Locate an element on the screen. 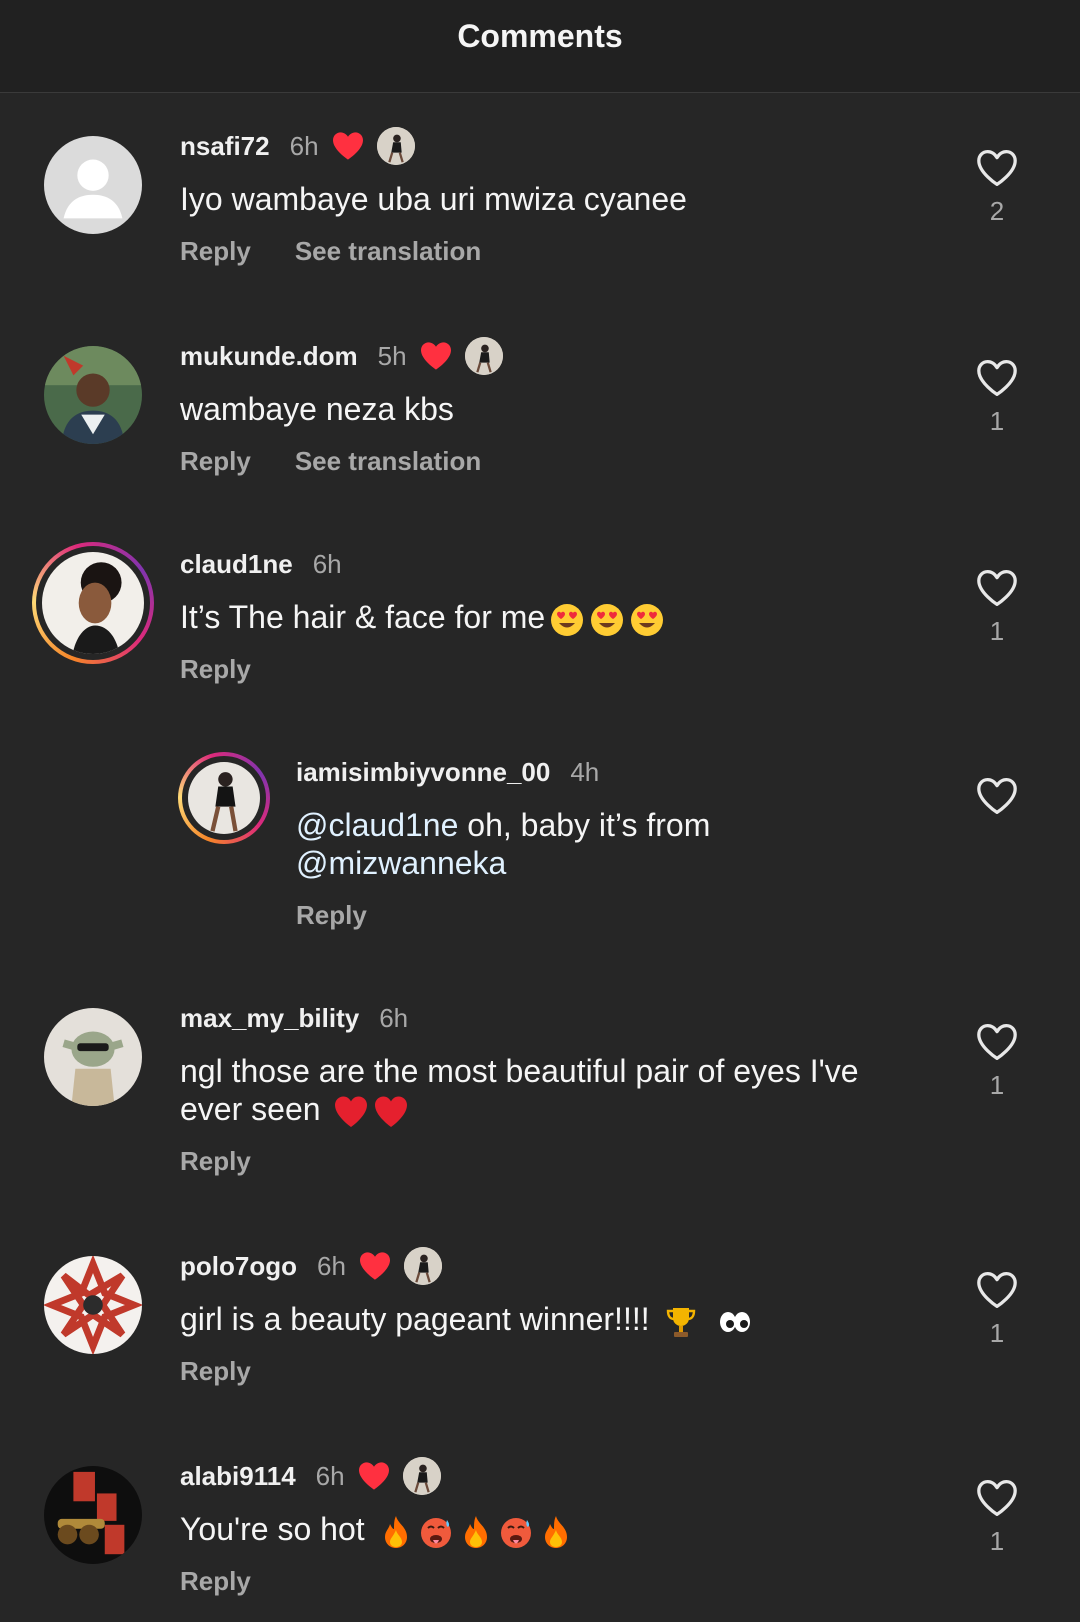 The height and width of the screenshot is (1622, 1080). username: max_my_bility is located at coordinates (269, 1018).